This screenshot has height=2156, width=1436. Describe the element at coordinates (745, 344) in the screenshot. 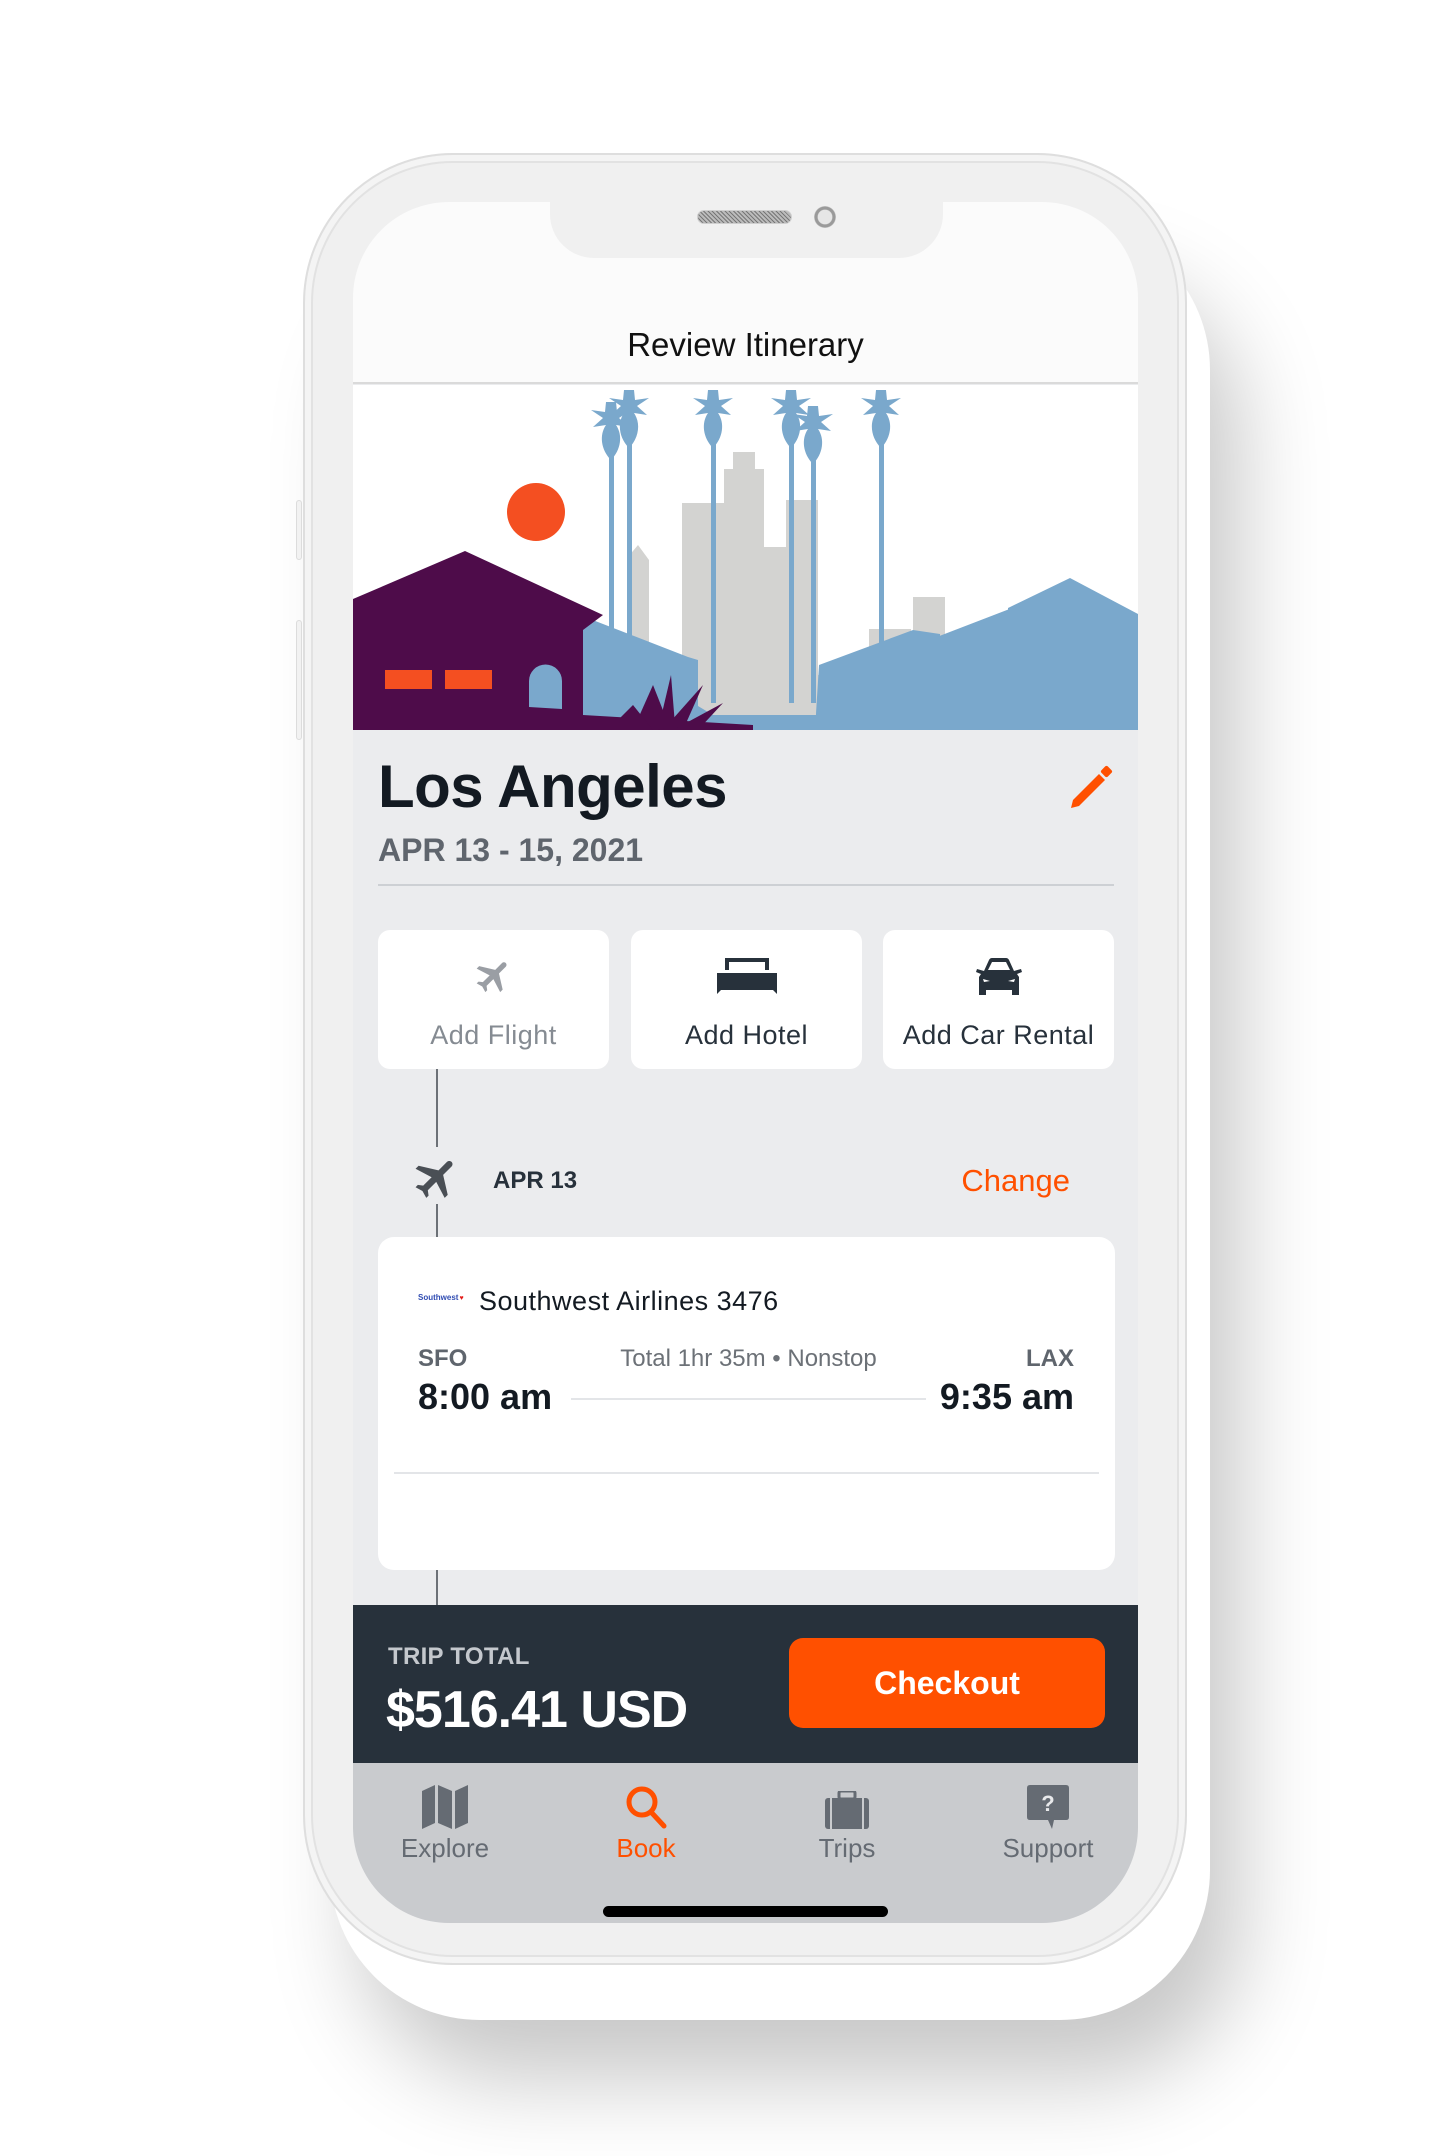

I see `page-title: Review Itinerary` at that location.